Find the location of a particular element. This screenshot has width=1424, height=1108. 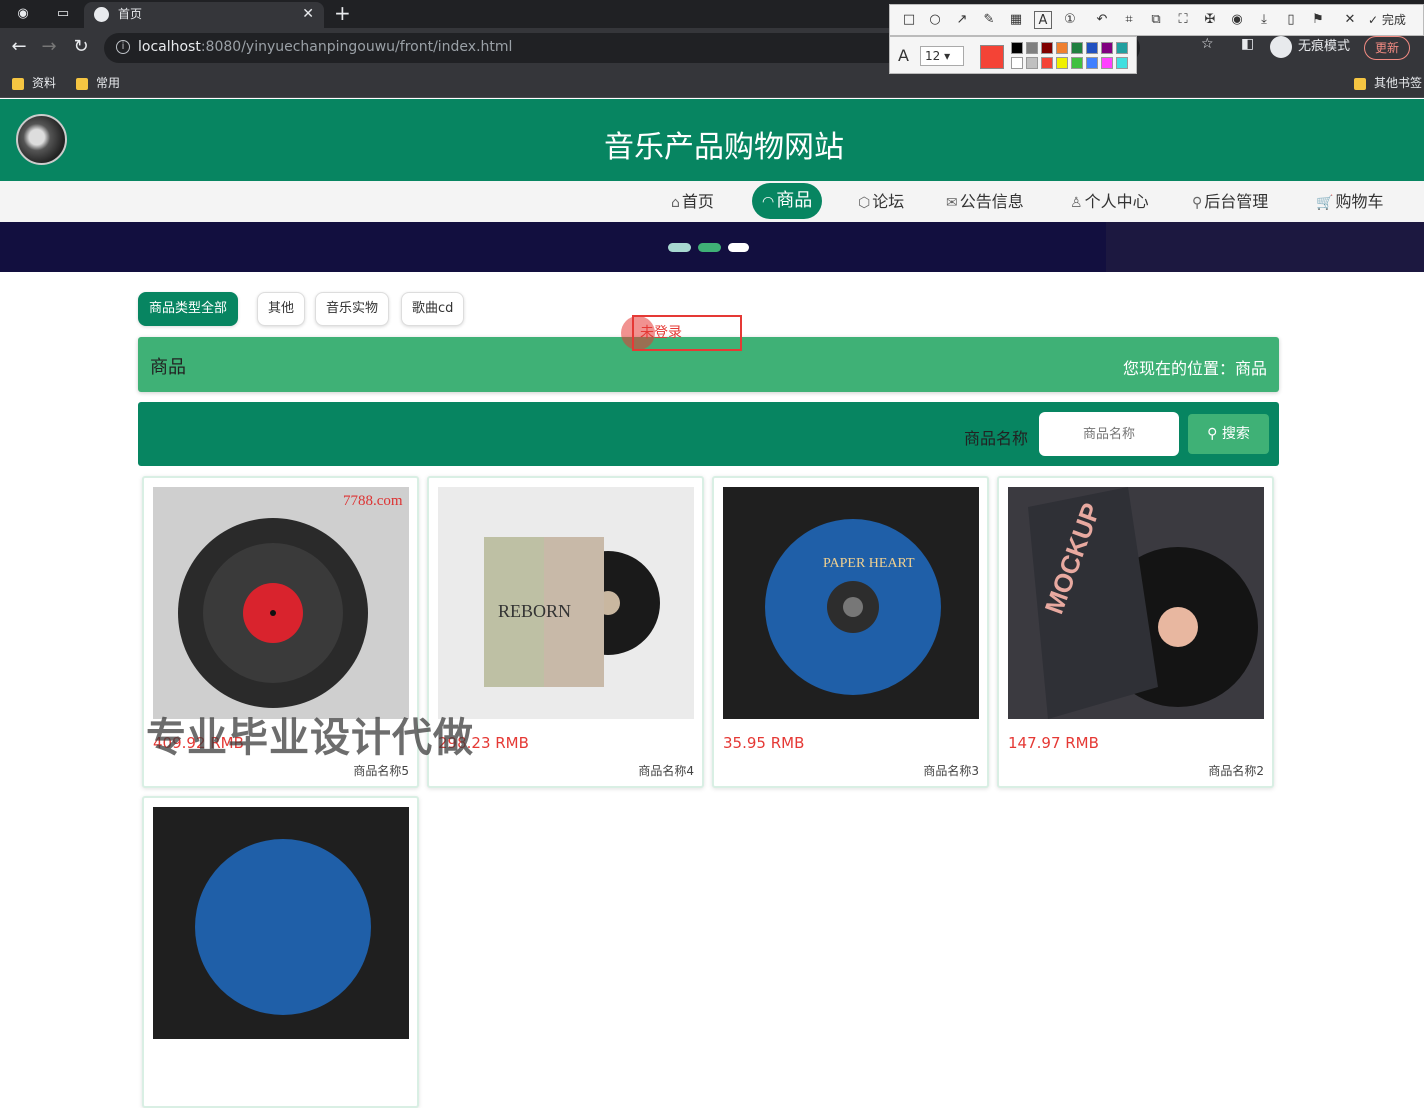

crop-icon: ⌗ is located at coordinates (1129, 20).